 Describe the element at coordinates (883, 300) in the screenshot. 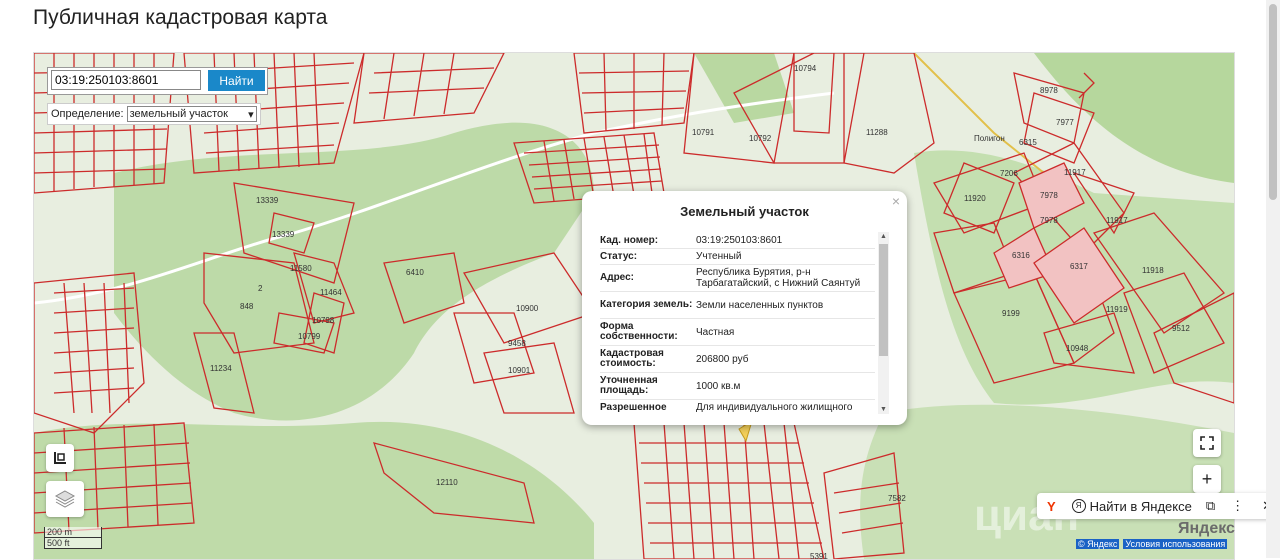

I see `popup-scroll-thumb` at that location.